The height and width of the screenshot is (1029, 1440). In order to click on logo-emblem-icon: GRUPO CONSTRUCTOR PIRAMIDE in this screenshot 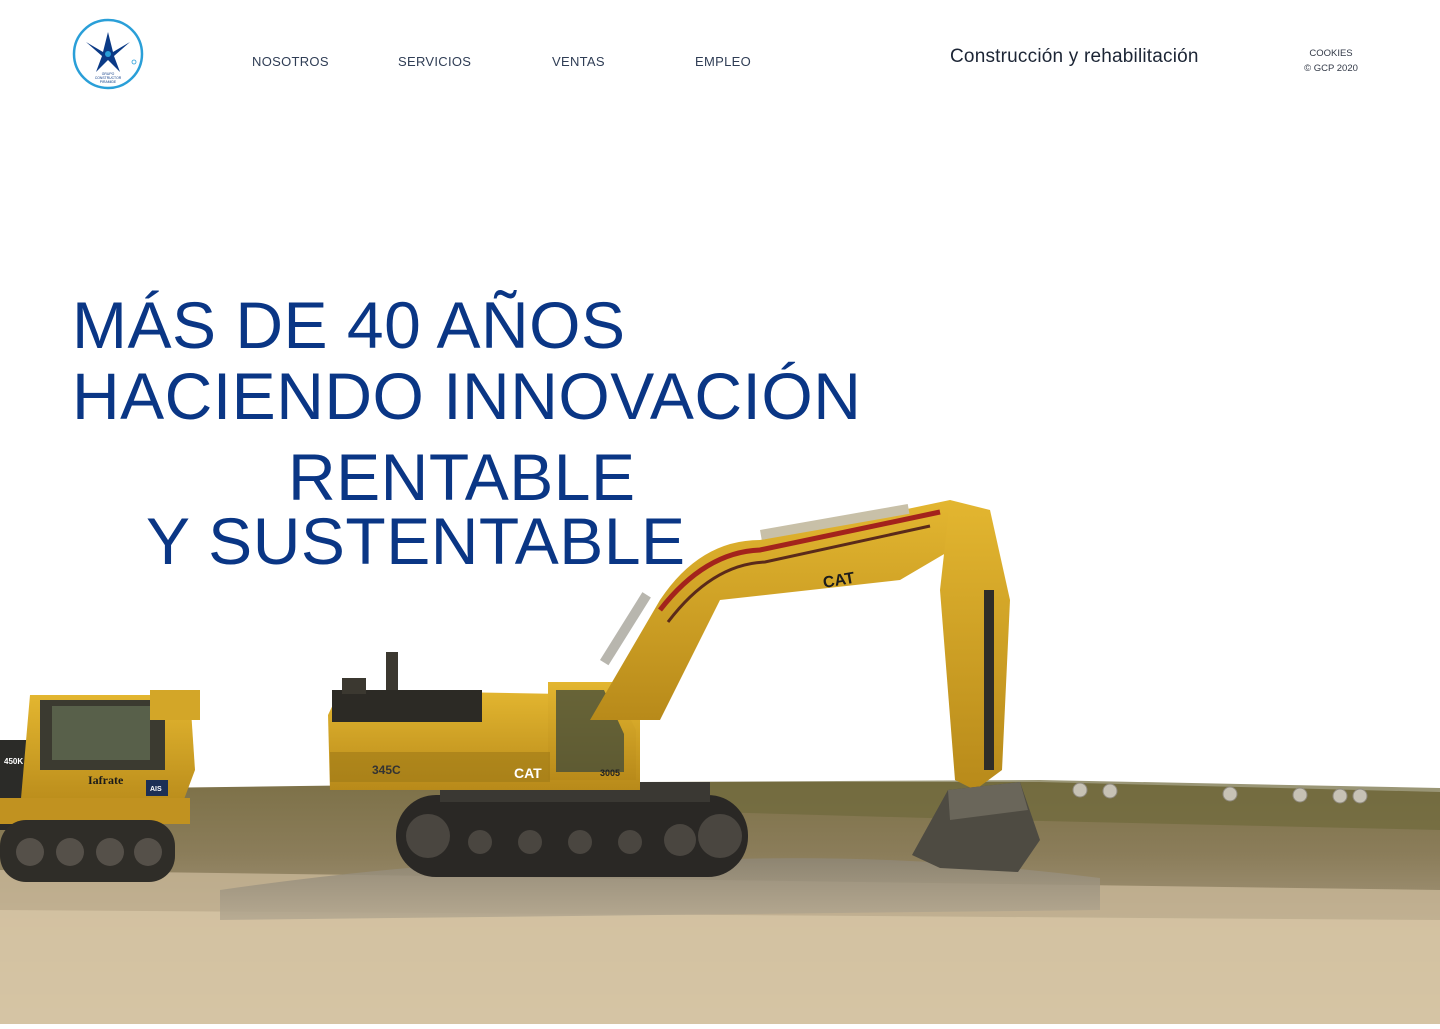, I will do `click(108, 54)`.